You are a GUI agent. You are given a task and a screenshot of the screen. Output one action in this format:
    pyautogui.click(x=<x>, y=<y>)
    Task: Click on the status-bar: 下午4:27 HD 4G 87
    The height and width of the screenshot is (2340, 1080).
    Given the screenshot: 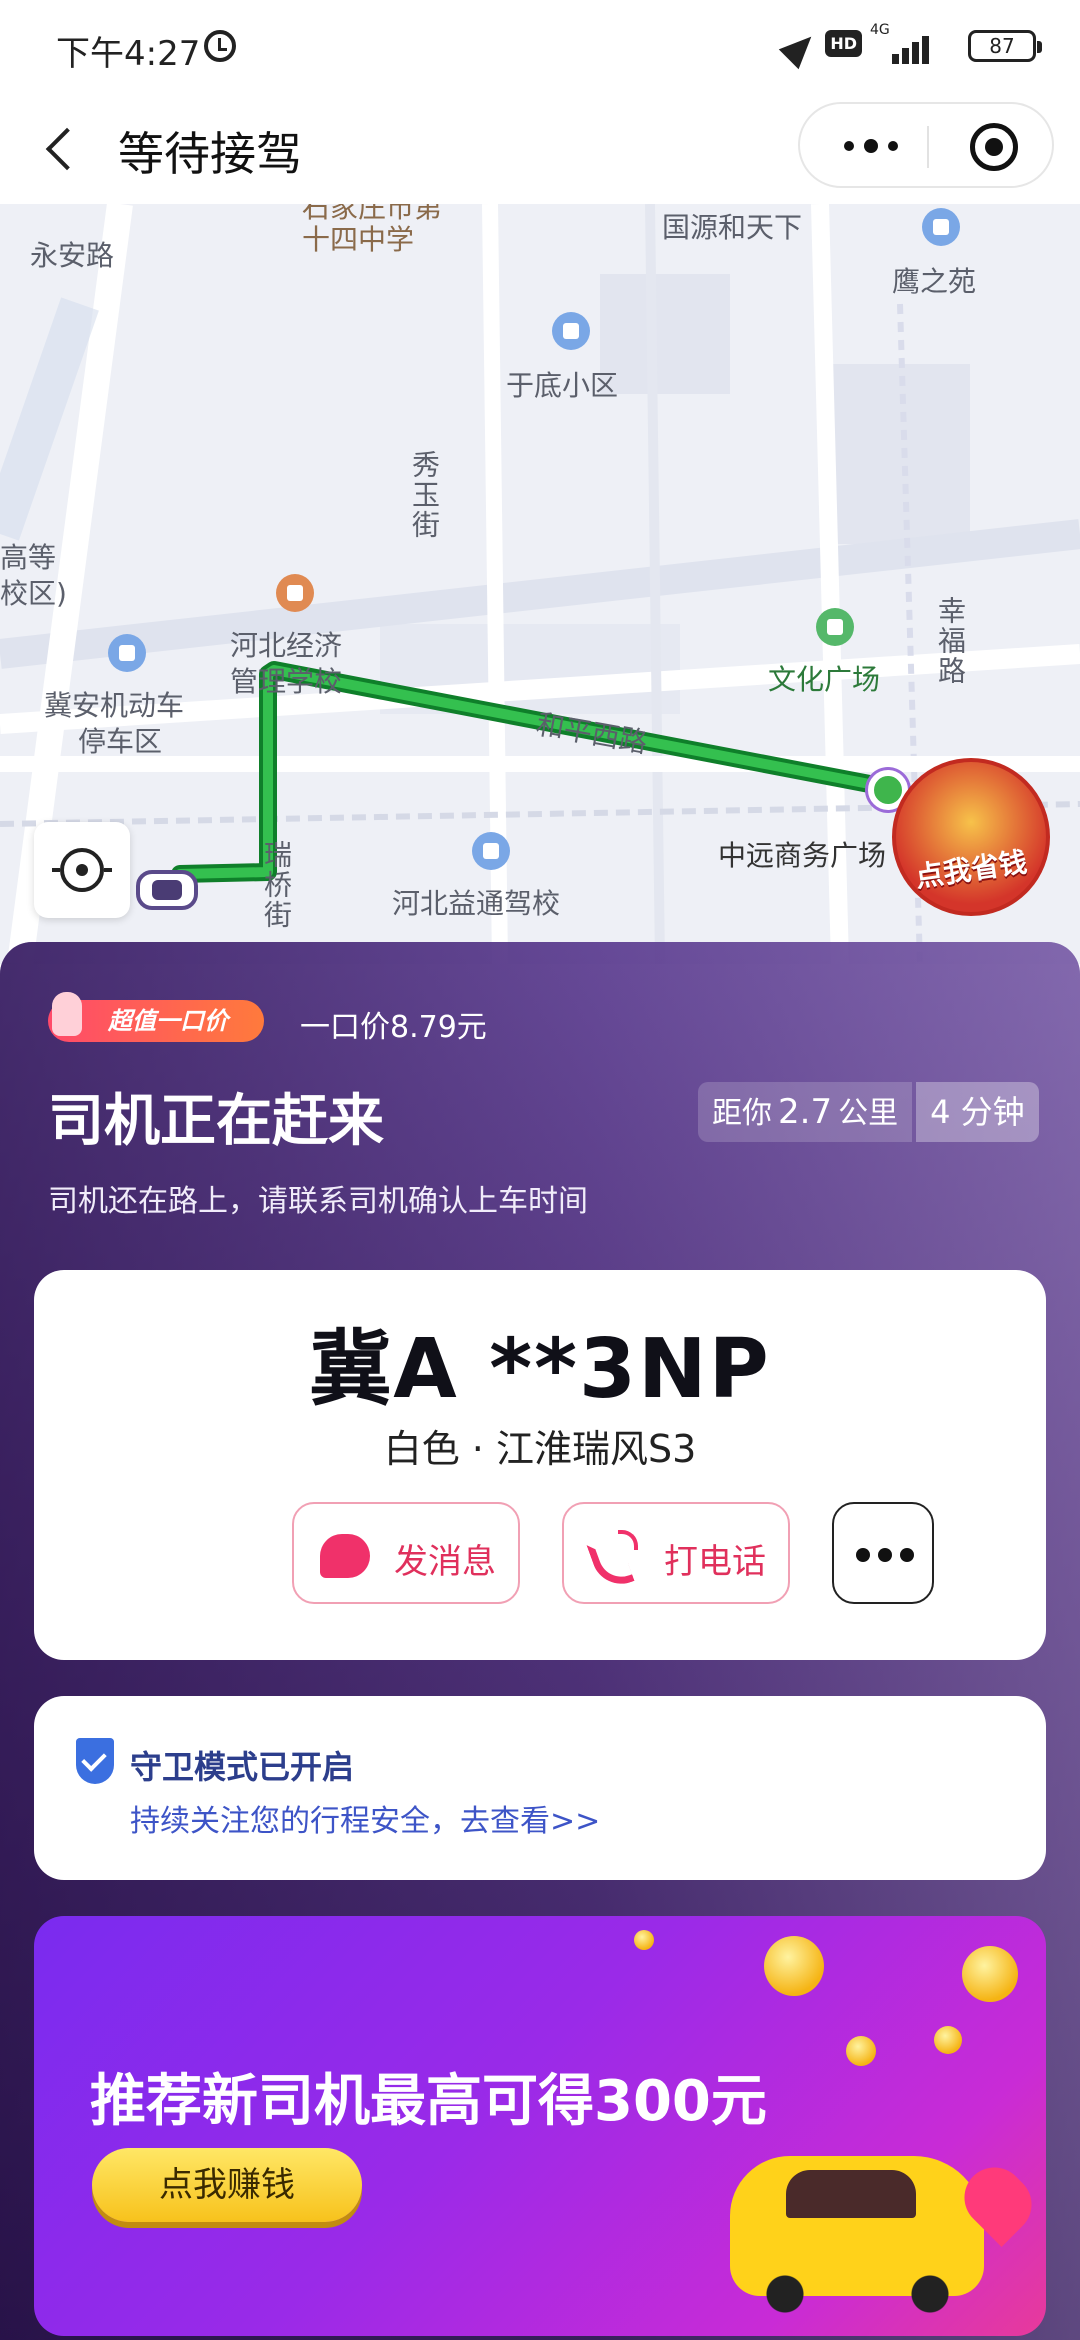 What is the action you would take?
    pyautogui.click(x=540, y=46)
    